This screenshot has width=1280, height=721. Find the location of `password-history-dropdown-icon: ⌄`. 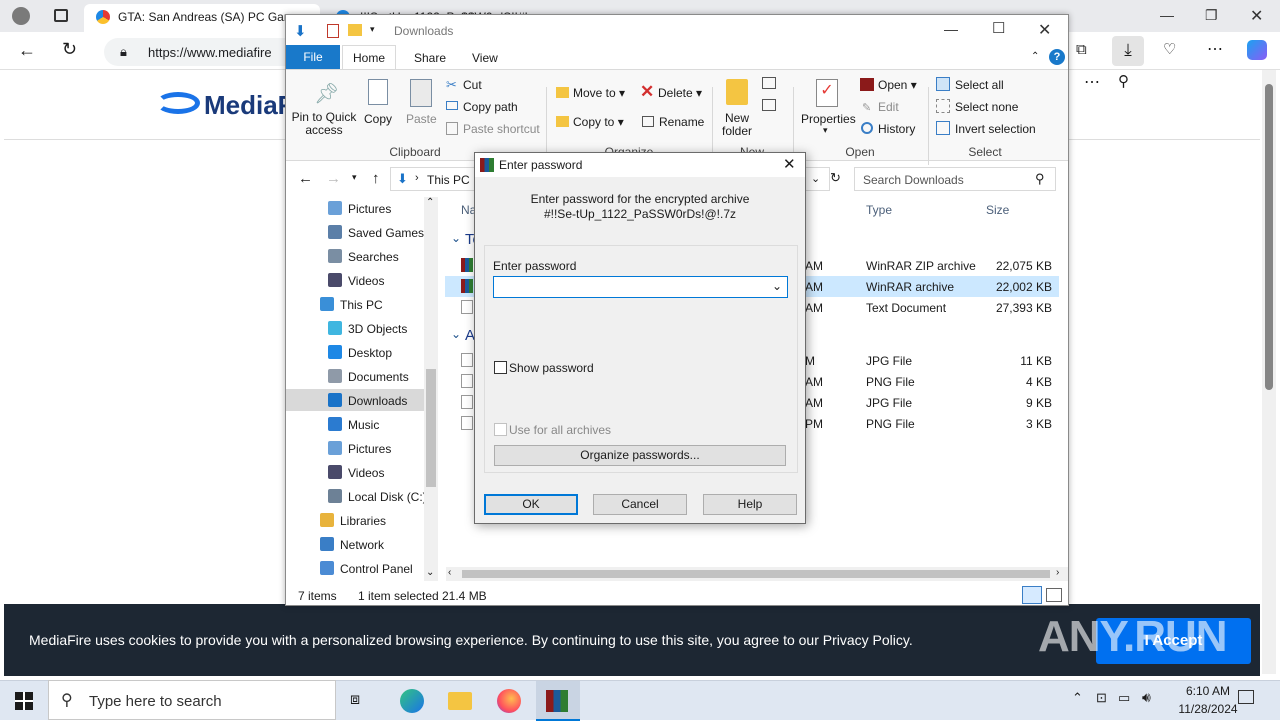

password-history-dropdown-icon: ⌄ is located at coordinates (777, 286).